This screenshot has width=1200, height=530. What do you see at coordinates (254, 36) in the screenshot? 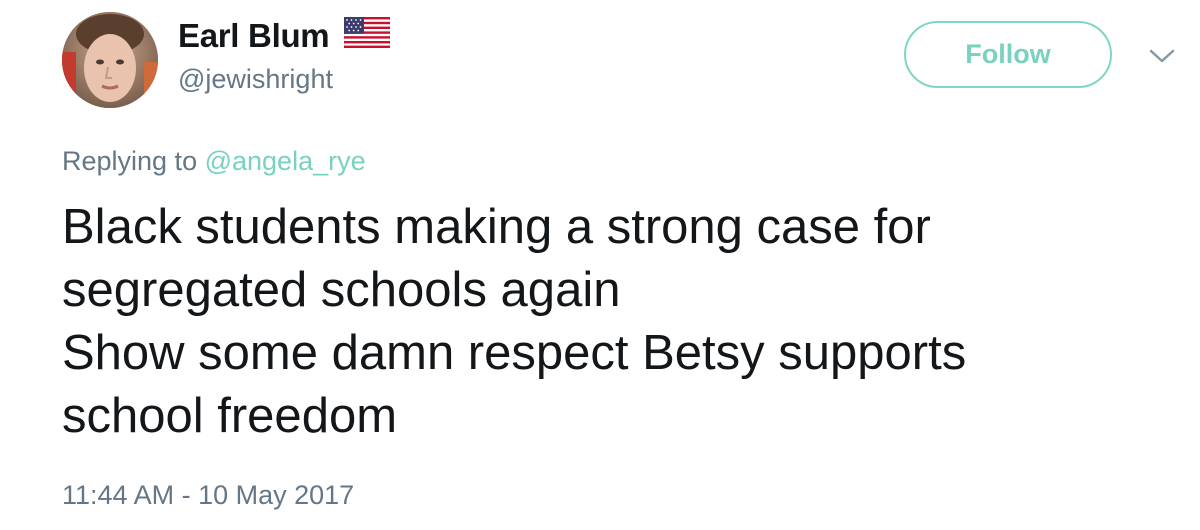
I see `display-name: Earl Blum` at bounding box center [254, 36].